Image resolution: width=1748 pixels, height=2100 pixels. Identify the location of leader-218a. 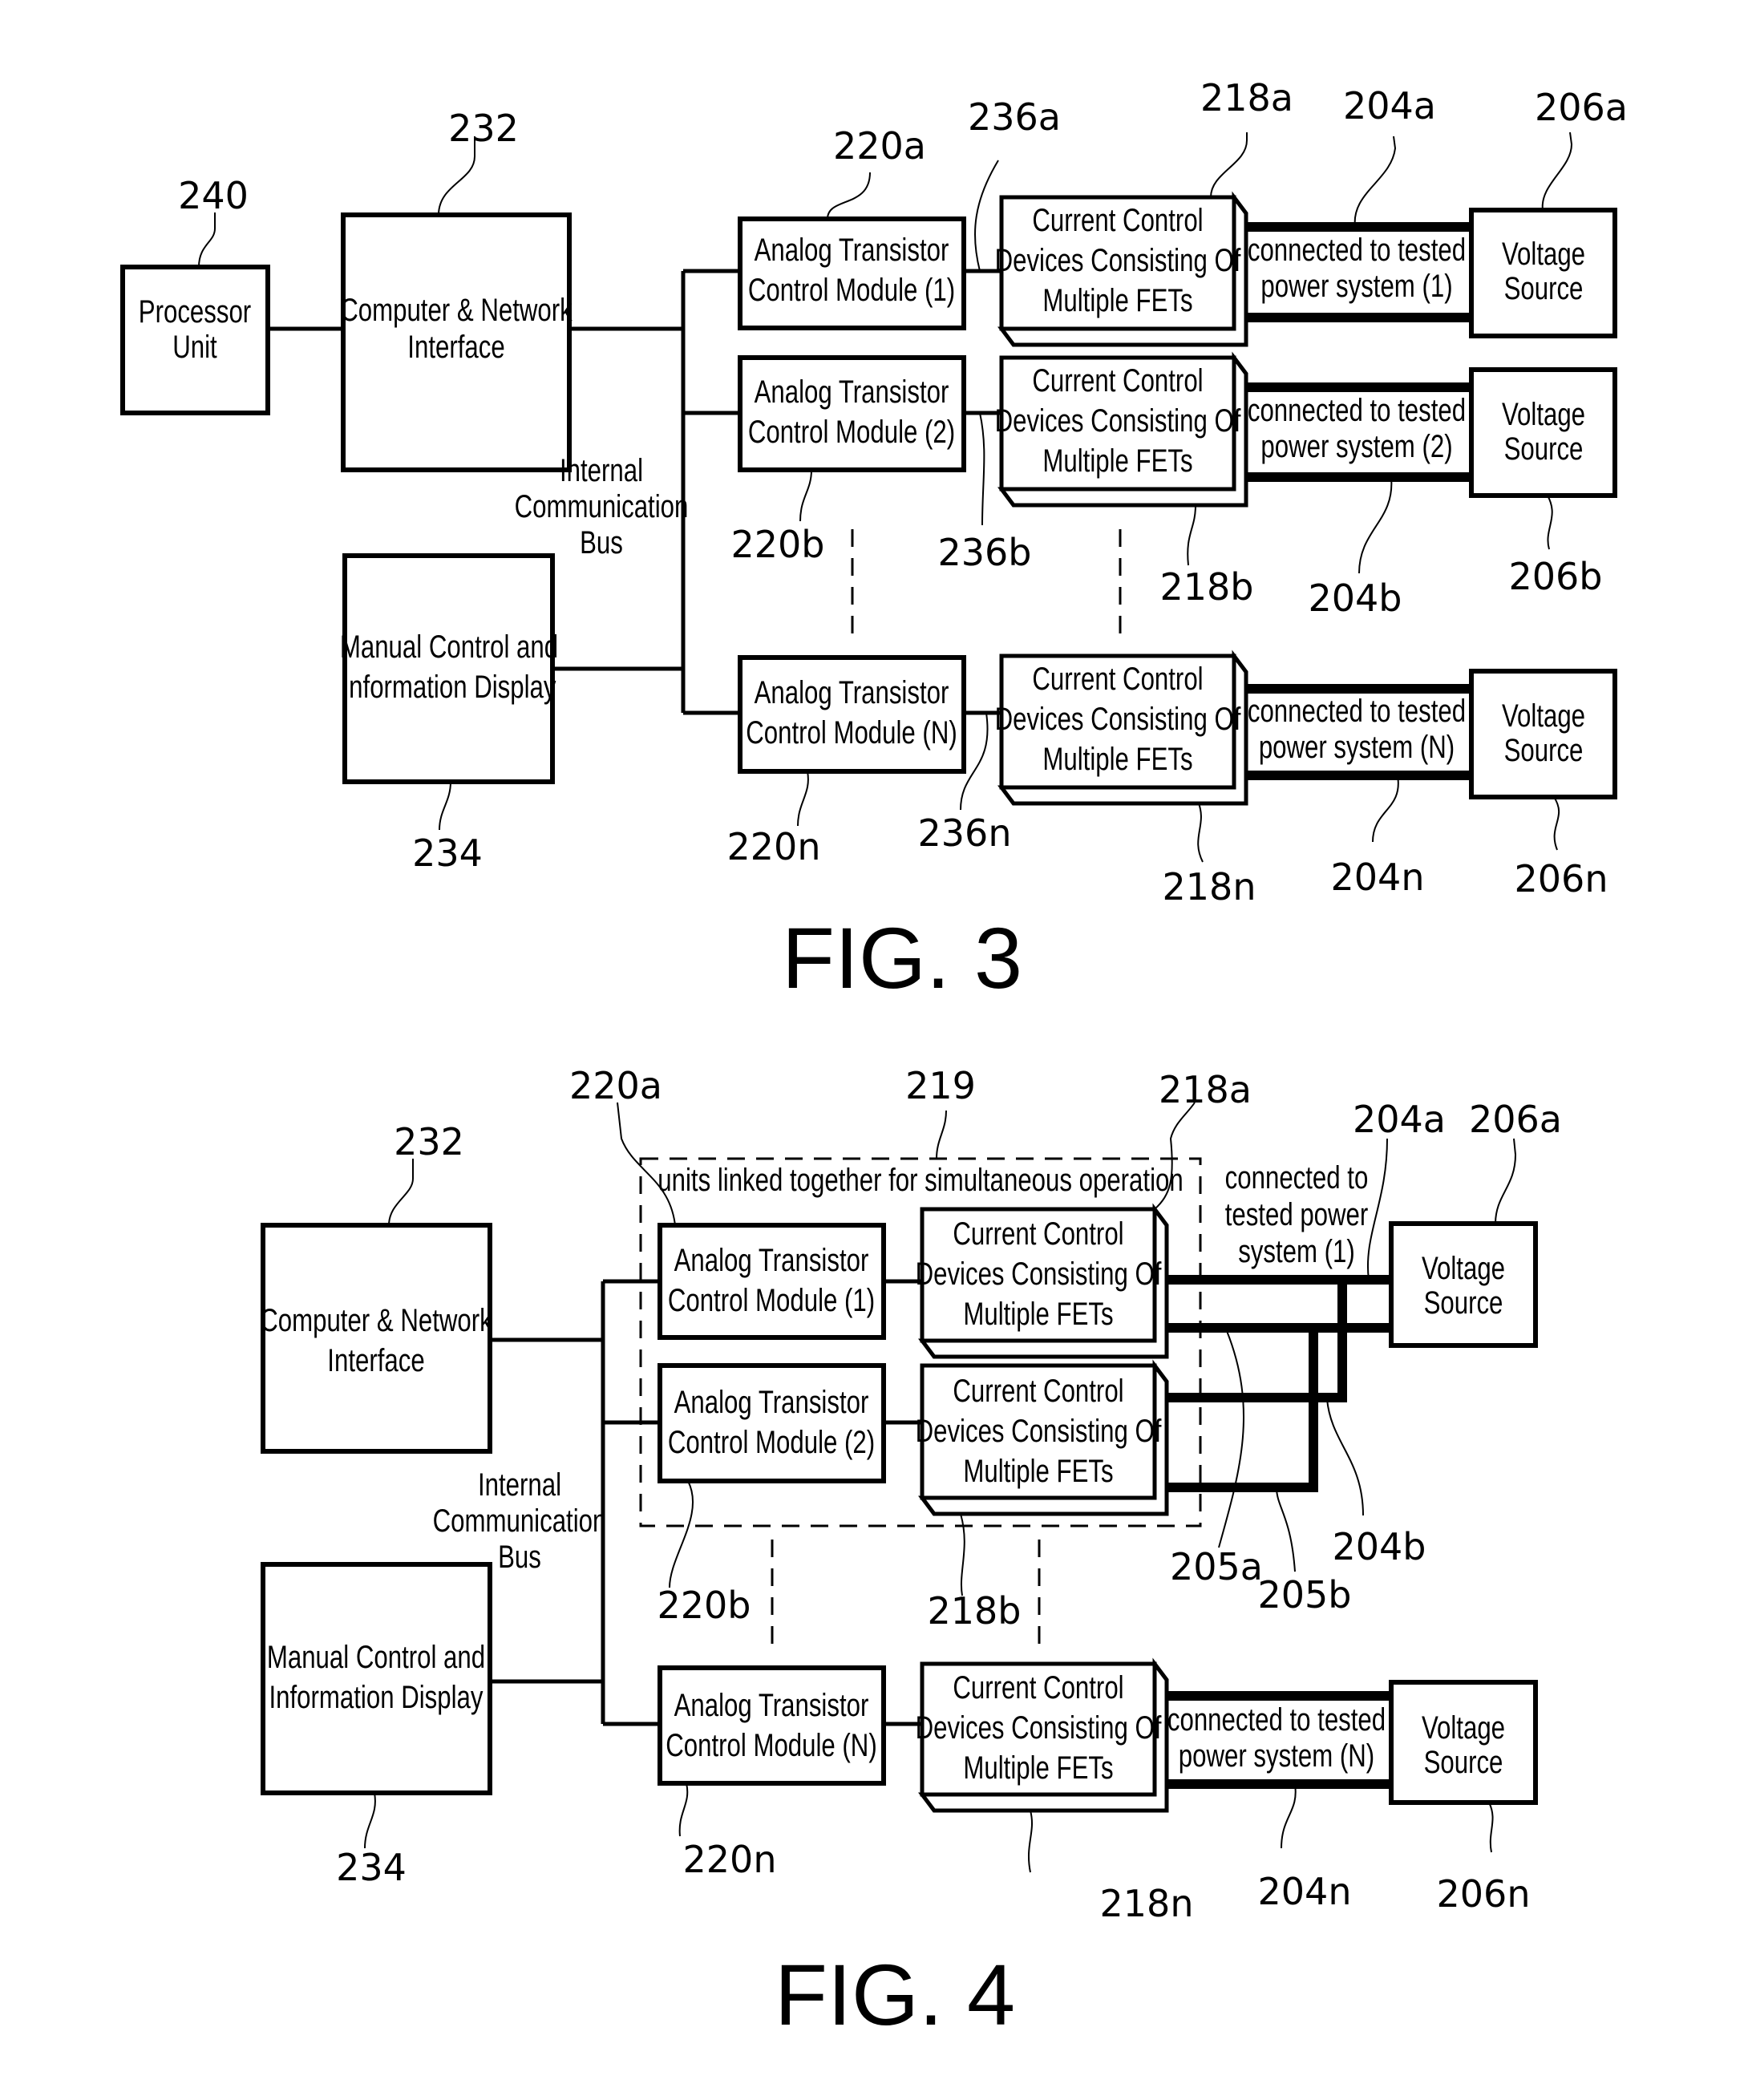
(1229, 165).